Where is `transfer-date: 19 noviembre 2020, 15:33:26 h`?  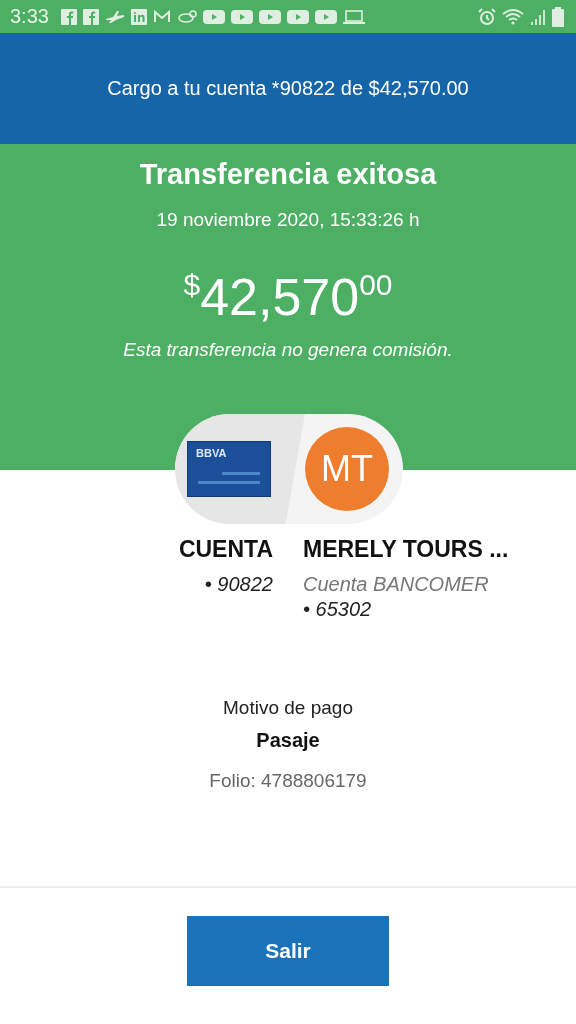
transfer-date: 19 noviembre 2020, 15:33:26 h is located at coordinates (288, 220).